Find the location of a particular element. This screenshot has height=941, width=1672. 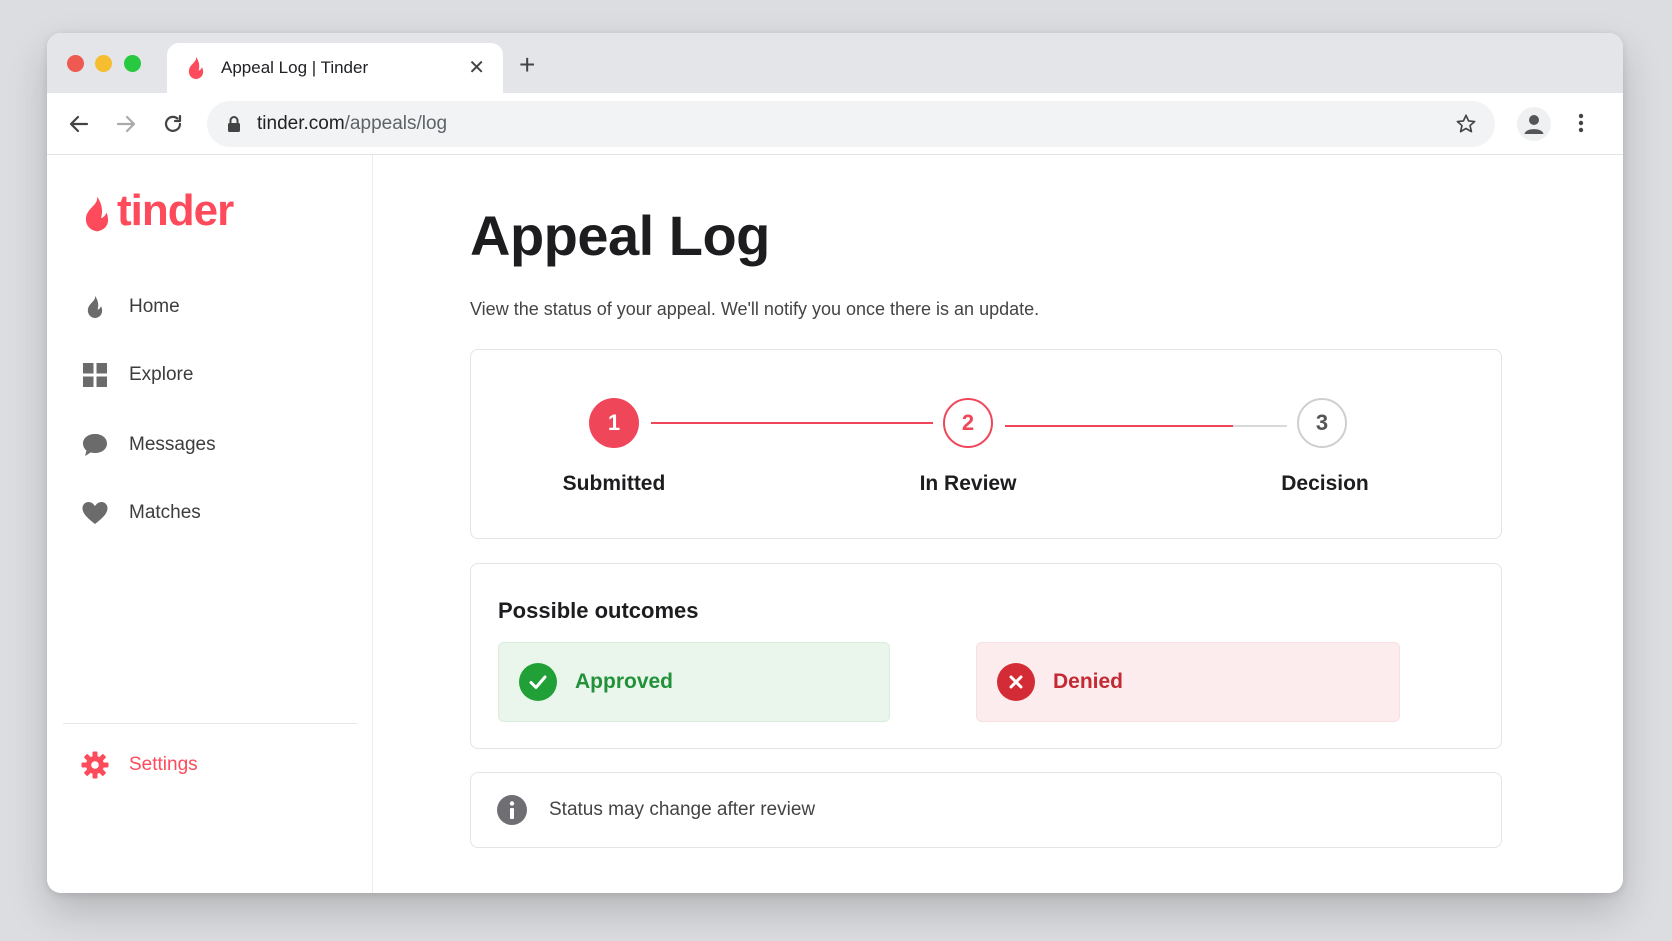

page-title: Appeal Log is located at coordinates (620, 235).